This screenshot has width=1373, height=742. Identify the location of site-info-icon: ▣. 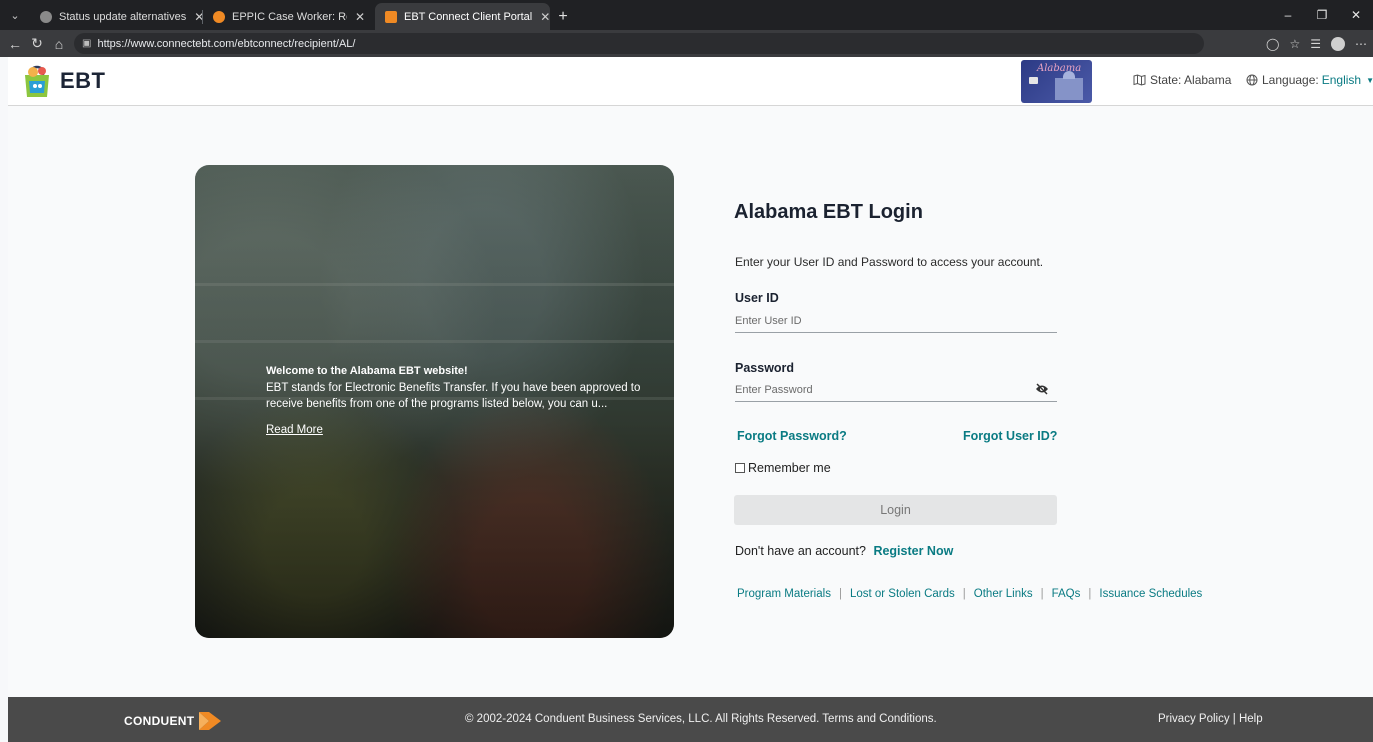
(86, 43).